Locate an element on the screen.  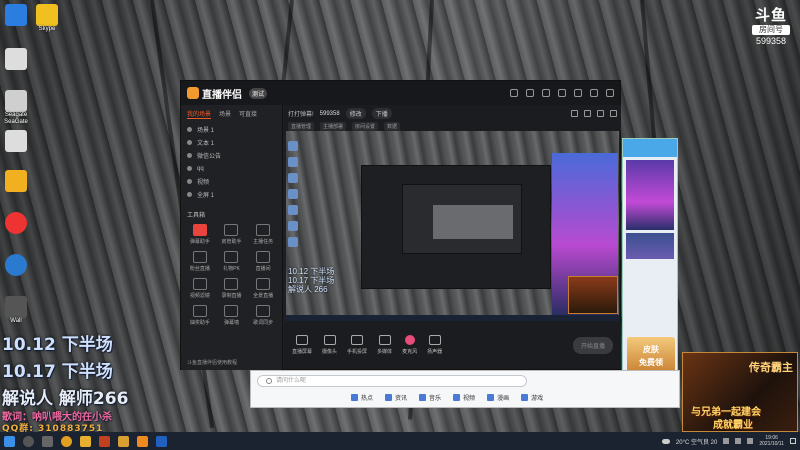
minimize-icon is located at coordinates (578, 93).